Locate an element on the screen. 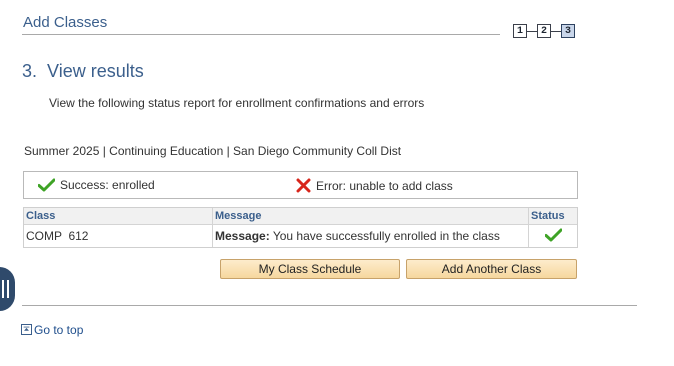  step-heading: 3. View results is located at coordinates (83, 71).